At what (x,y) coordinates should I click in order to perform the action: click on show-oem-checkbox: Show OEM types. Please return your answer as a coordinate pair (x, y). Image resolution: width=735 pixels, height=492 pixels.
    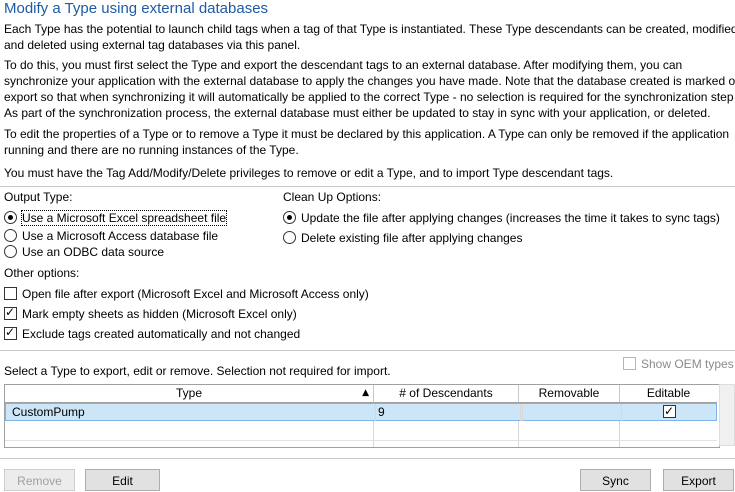
    Looking at the image, I should click on (678, 364).